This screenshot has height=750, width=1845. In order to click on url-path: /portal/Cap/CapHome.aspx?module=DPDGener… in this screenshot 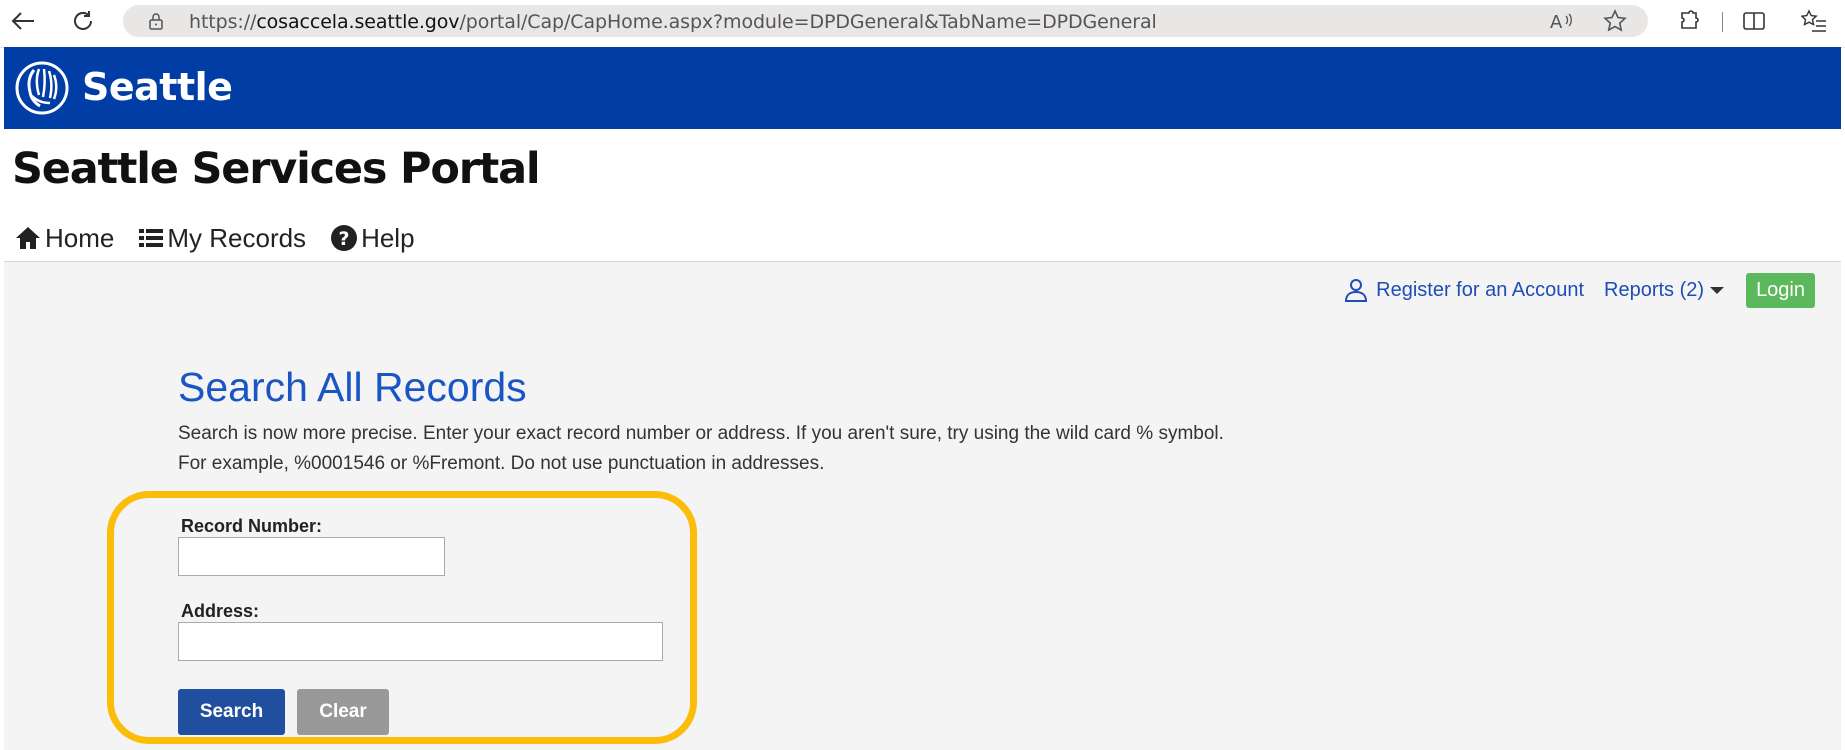, I will do `click(808, 22)`.